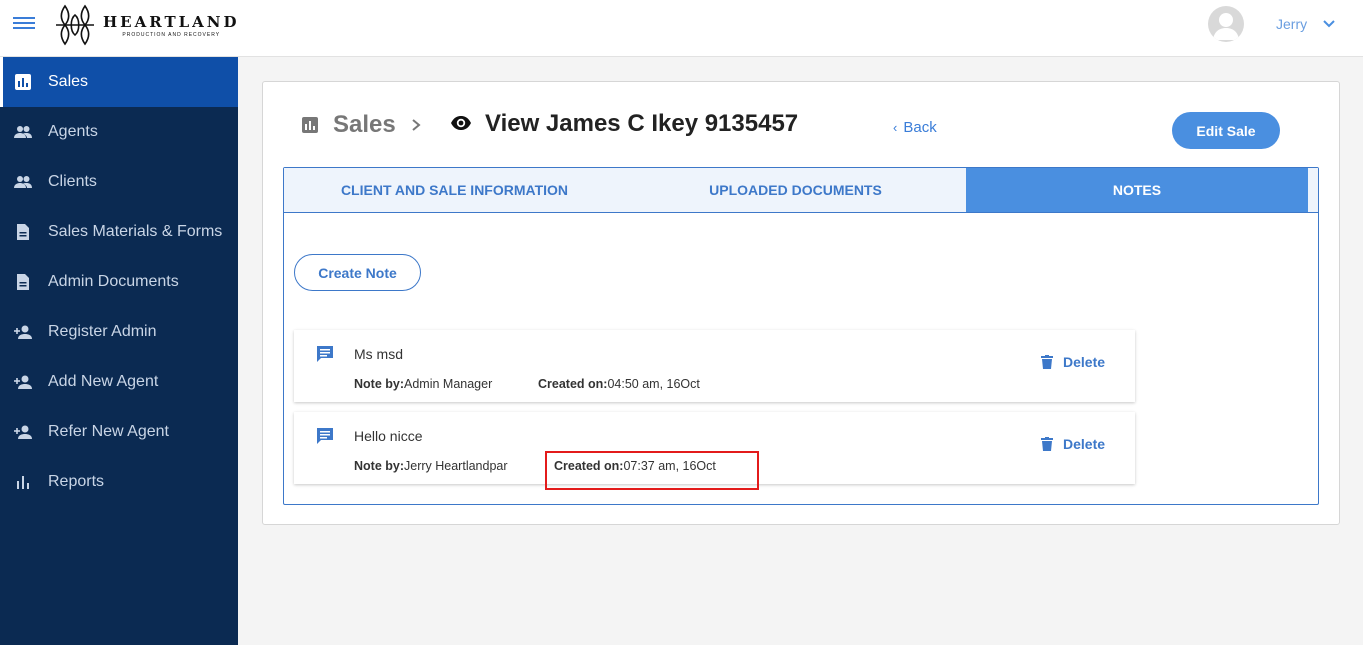 The image size is (1363, 645). What do you see at coordinates (895, 127) in the screenshot?
I see `chevron-left-icon: ‹` at bounding box center [895, 127].